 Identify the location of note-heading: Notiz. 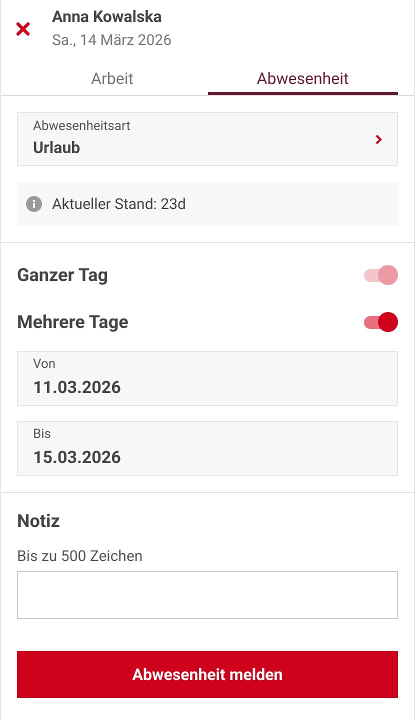
(39, 522).